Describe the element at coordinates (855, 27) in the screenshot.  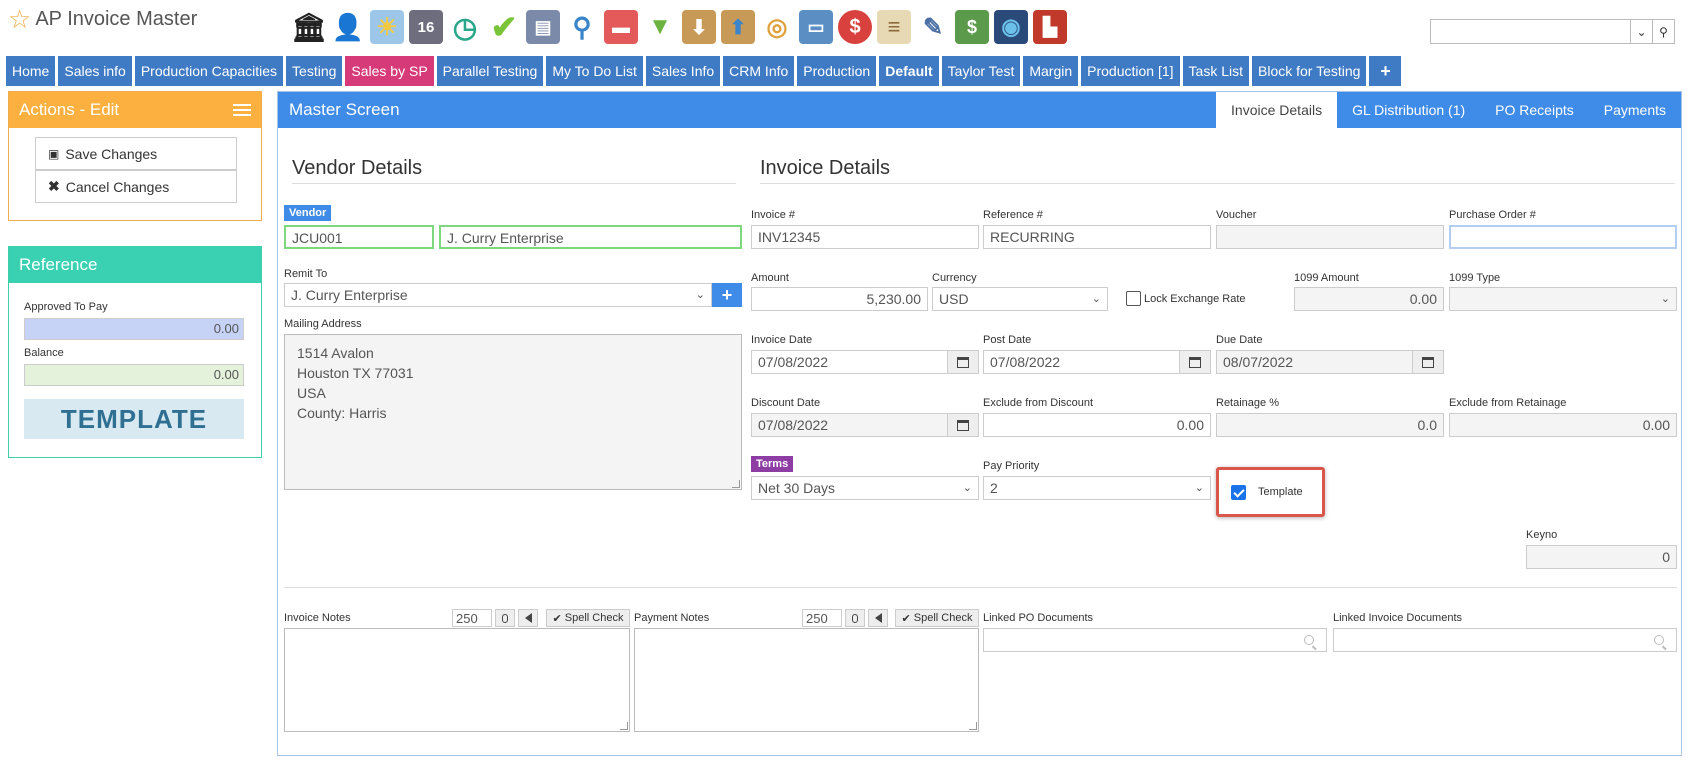
I see `dollar-bubble-icon: $` at that location.